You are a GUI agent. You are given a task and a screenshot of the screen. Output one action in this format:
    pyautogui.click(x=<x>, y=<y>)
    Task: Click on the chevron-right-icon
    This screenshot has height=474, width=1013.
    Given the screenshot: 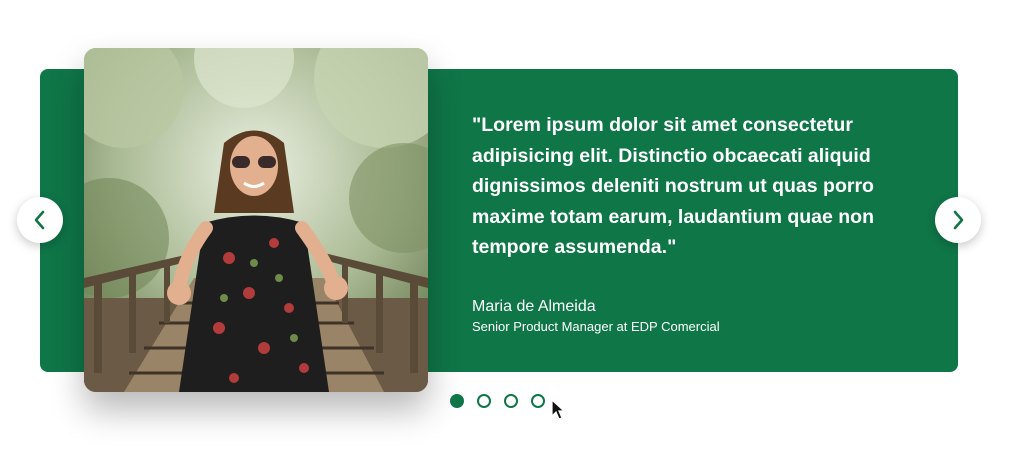 What is the action you would take?
    pyautogui.click(x=958, y=220)
    